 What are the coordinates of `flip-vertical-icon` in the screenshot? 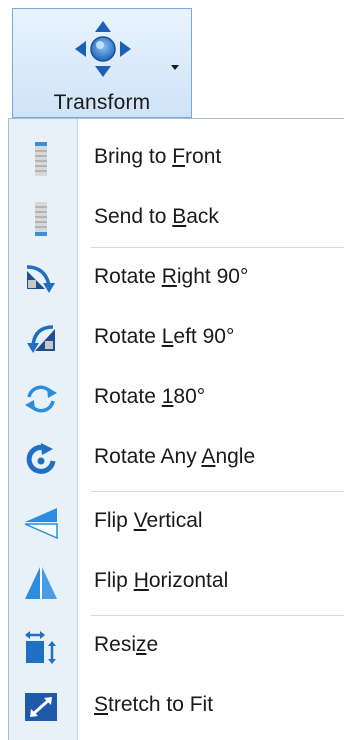 It's located at (41, 524).